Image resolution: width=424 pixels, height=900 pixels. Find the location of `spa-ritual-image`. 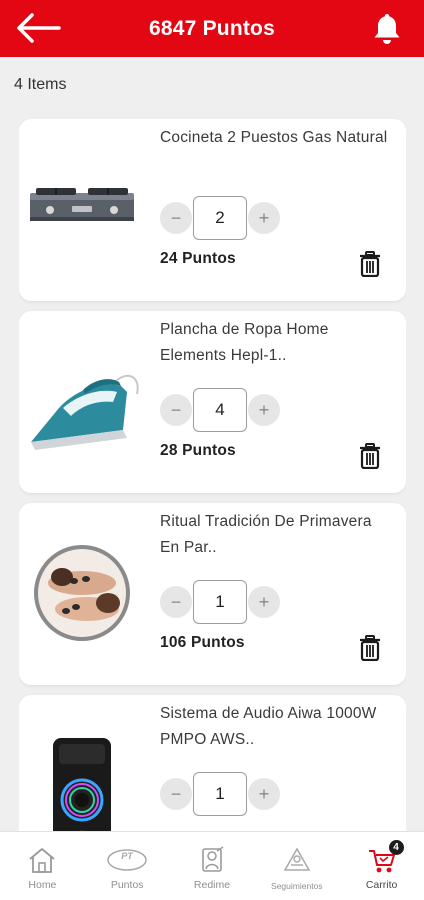

spa-ritual-image is located at coordinates (82, 593).